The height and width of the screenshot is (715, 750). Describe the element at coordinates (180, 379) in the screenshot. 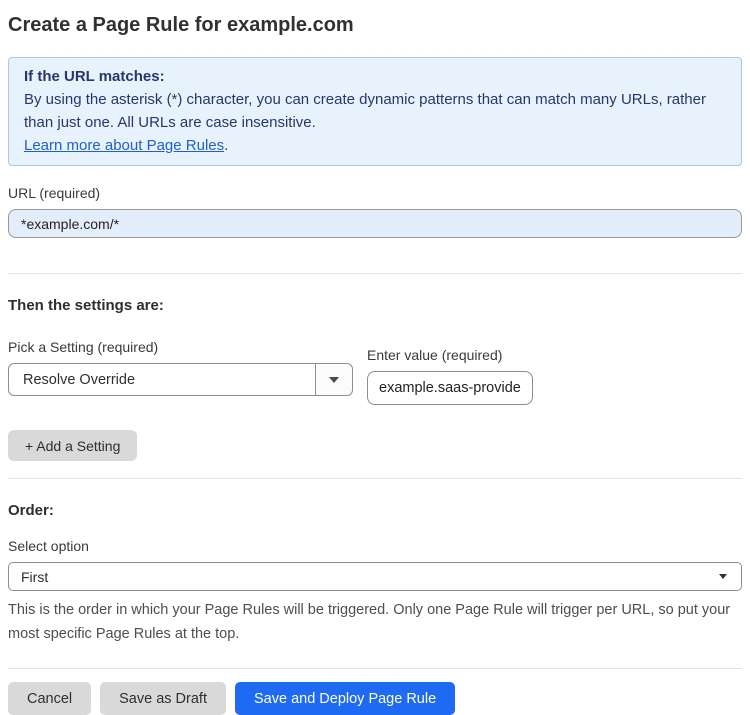

I see `setting-select: Resolve Override` at that location.